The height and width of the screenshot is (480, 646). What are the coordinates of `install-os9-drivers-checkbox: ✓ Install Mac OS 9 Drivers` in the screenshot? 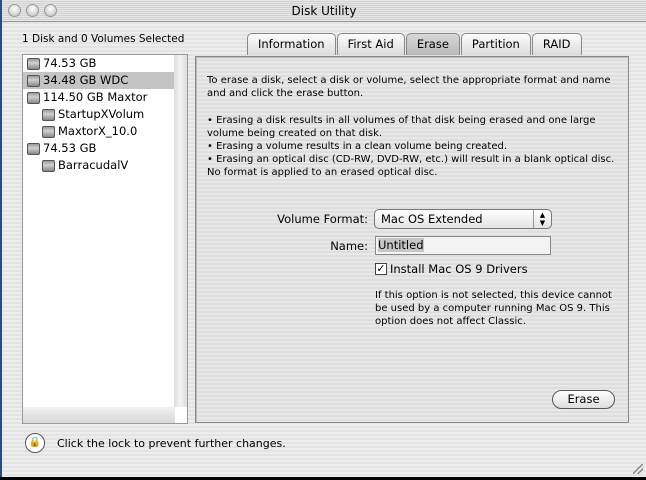 It's located at (451, 269).